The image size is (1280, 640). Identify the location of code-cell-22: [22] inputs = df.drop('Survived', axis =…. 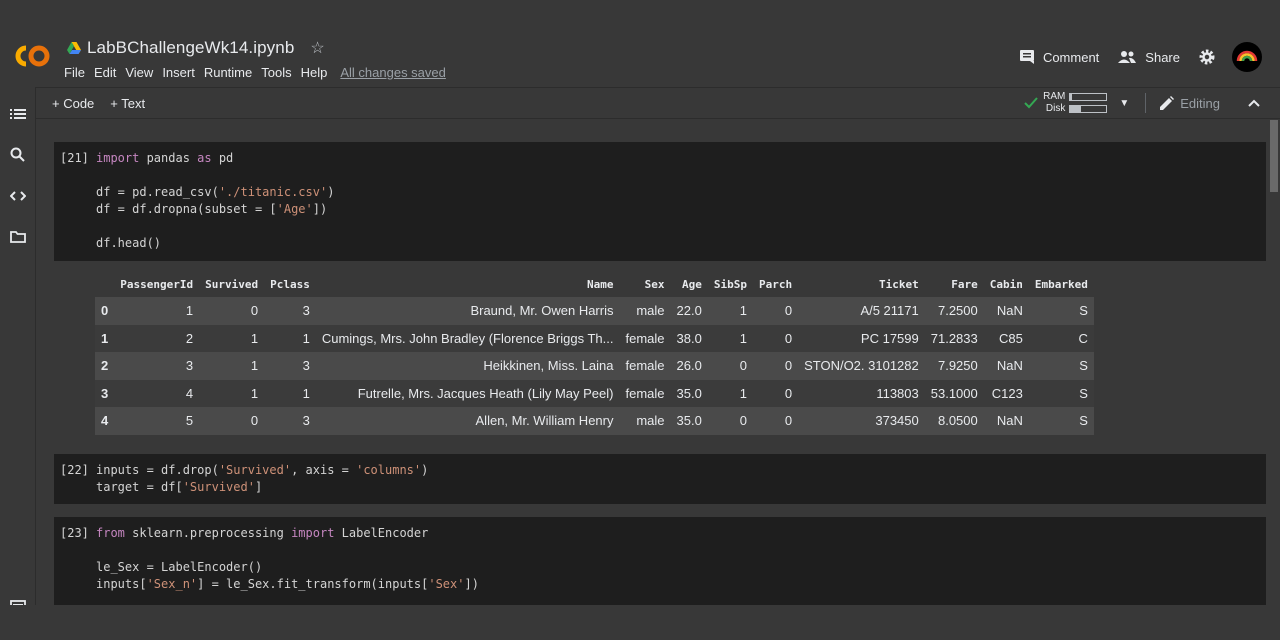
(660, 479).